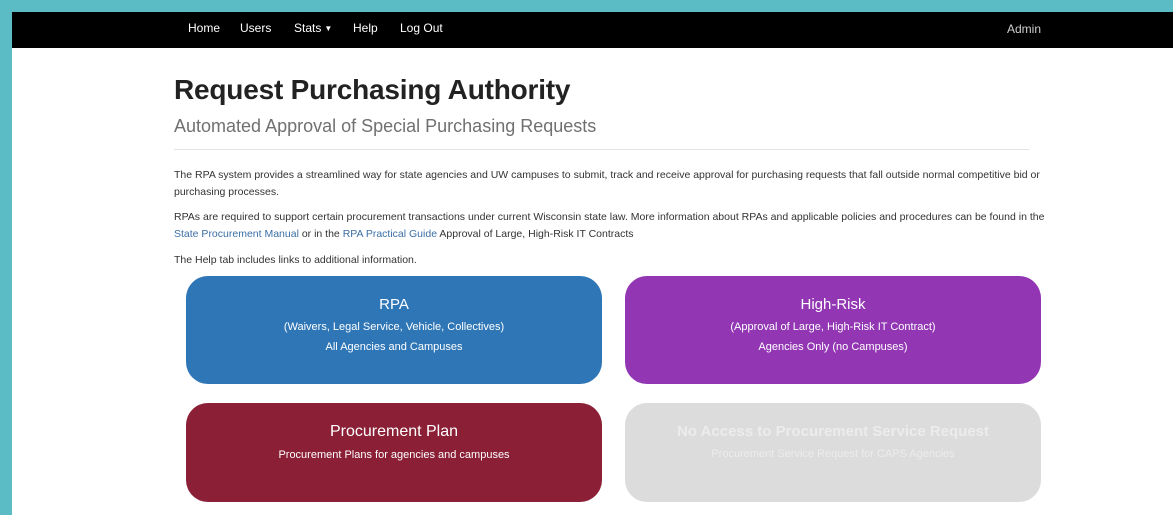 The height and width of the screenshot is (515, 1173). What do you see at coordinates (320, 234) in the screenshot?
I see `intro-text-b: or in the` at bounding box center [320, 234].